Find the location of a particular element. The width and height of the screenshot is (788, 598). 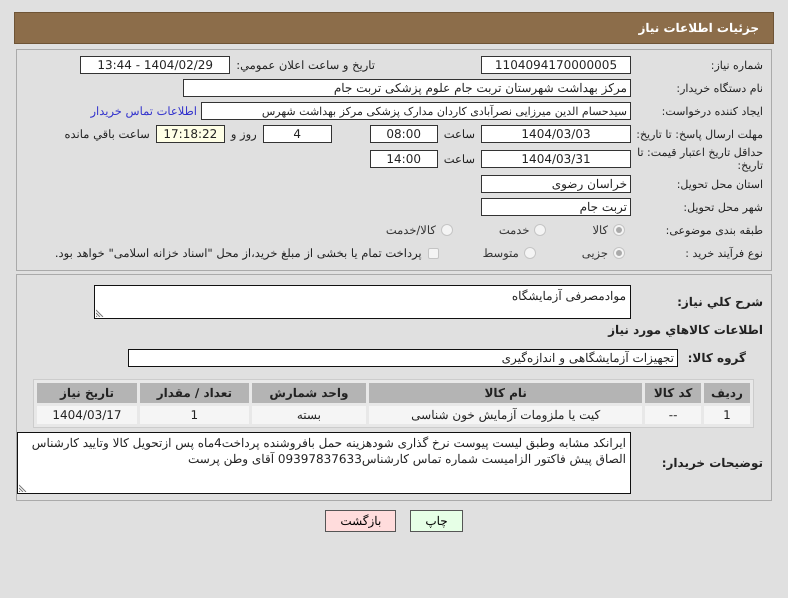

radio-label: خدمت is located at coordinates (514, 230).